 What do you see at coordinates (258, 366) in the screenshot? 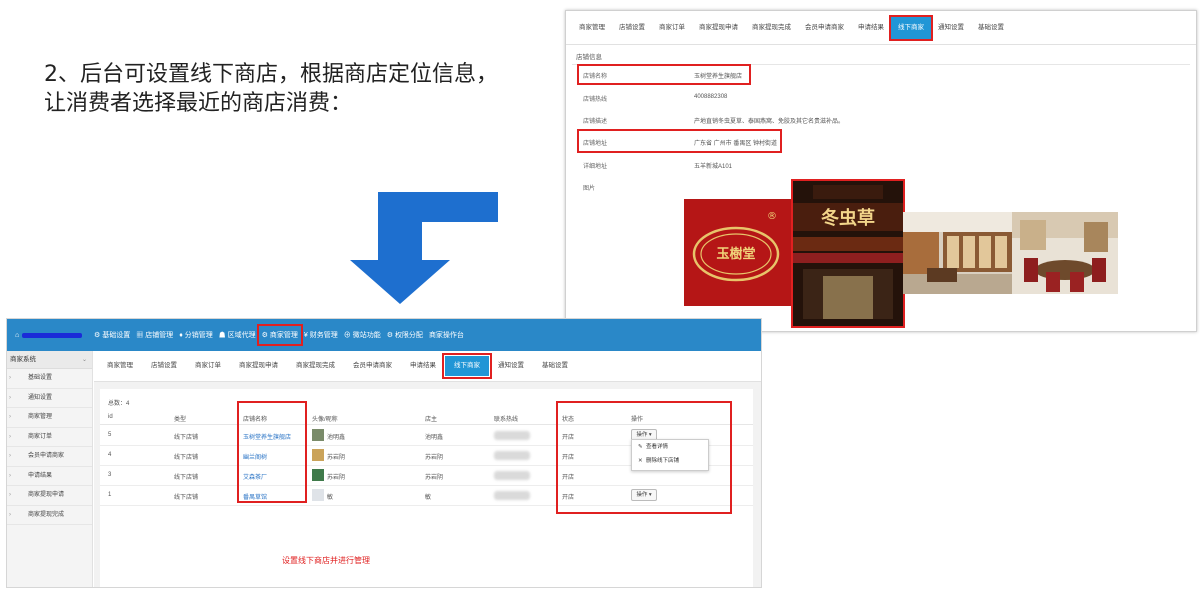
I see `tab-withdraw-apply: 商家提现申请` at bounding box center [258, 366].